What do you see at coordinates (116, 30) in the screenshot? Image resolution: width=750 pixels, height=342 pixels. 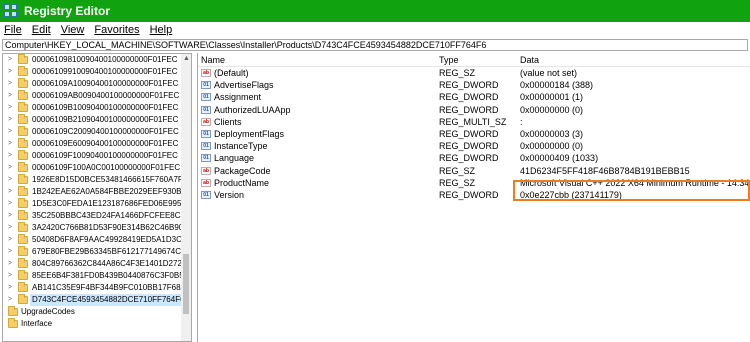 I see `menu-favorites: Favorites` at bounding box center [116, 30].